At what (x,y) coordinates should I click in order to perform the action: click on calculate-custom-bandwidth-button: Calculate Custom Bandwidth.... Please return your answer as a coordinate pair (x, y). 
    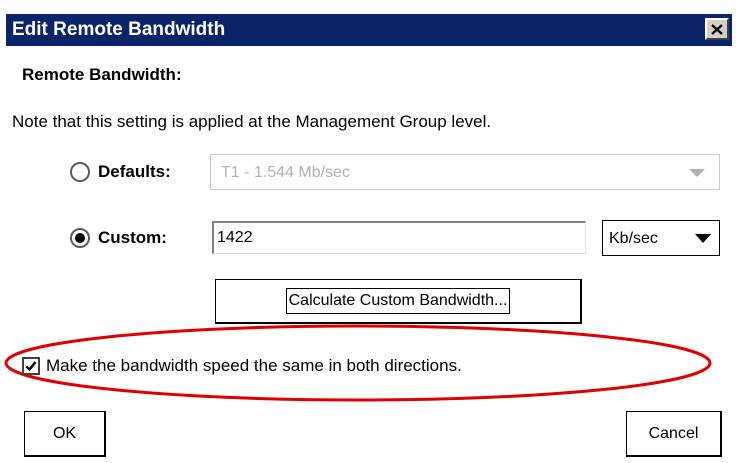
    Looking at the image, I should click on (398, 301).